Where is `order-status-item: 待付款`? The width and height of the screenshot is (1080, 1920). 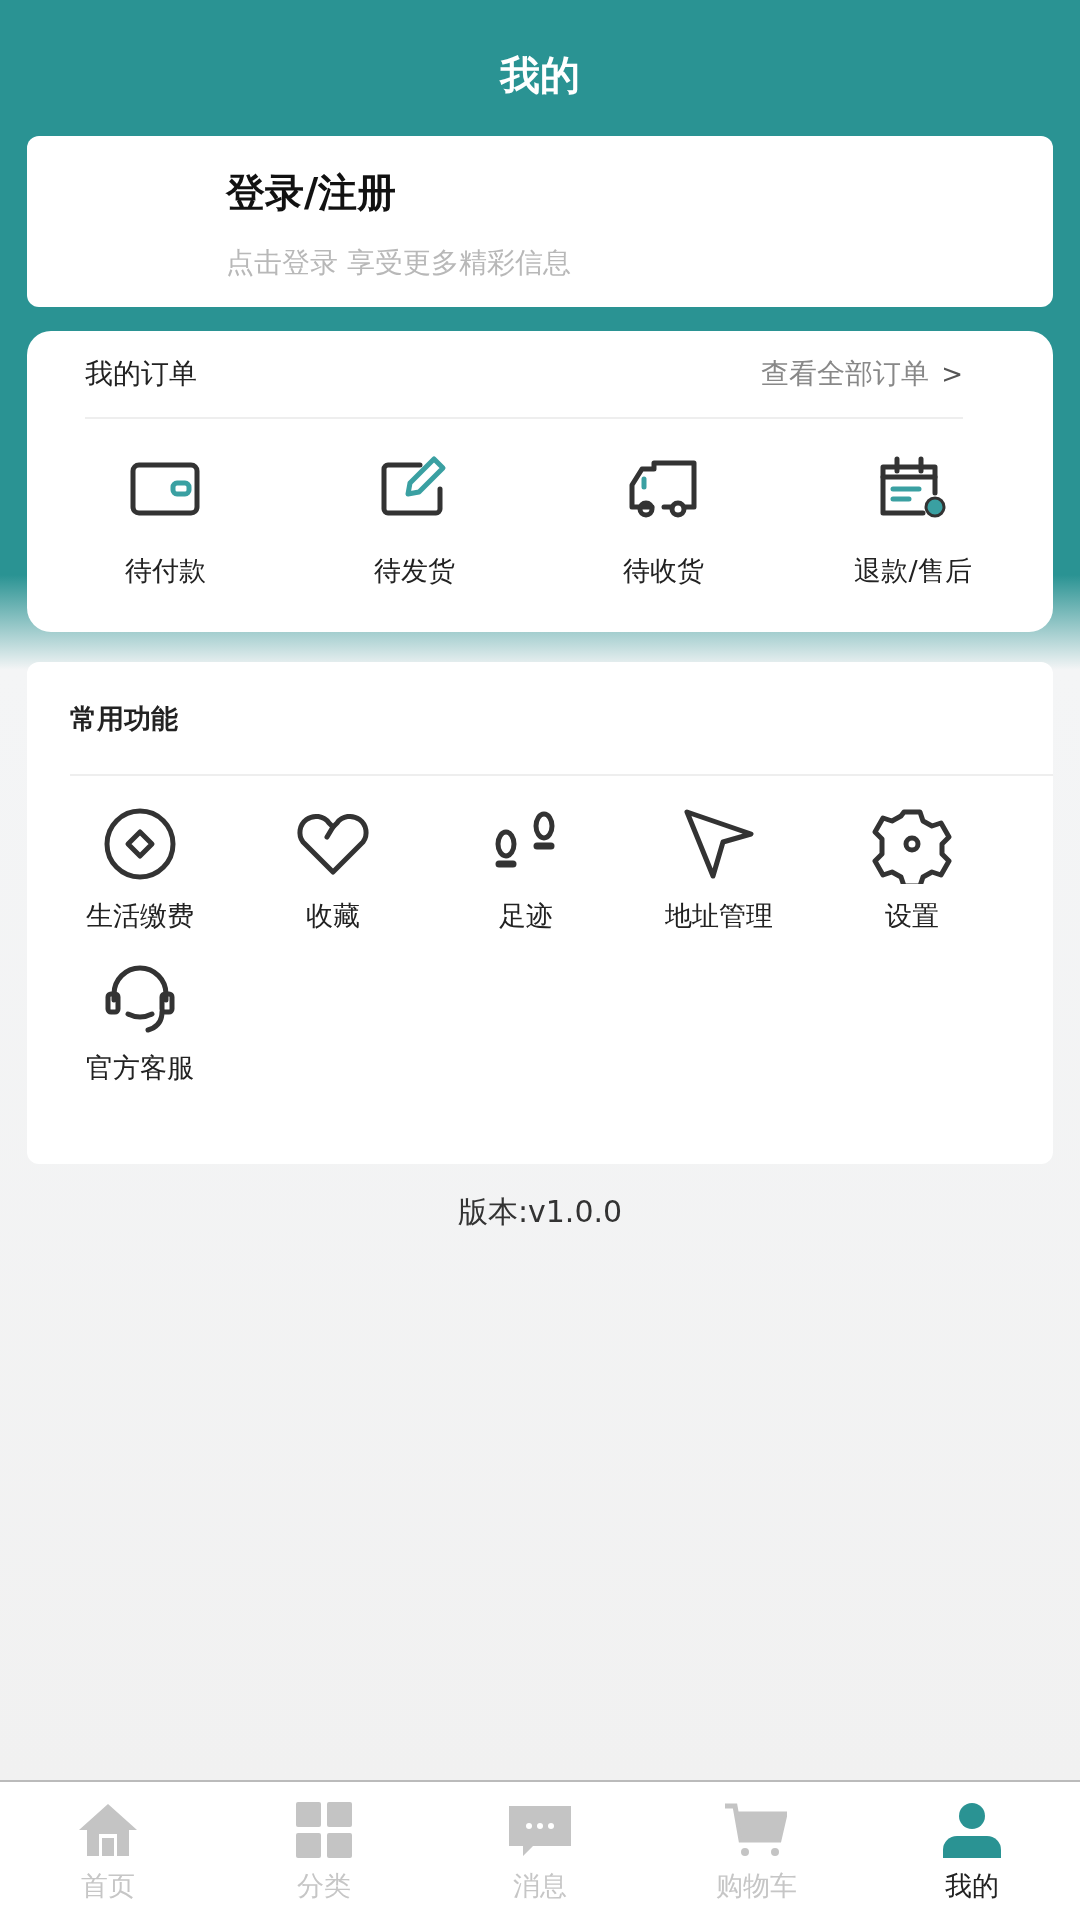 order-status-item: 待付款 is located at coordinates (165, 519).